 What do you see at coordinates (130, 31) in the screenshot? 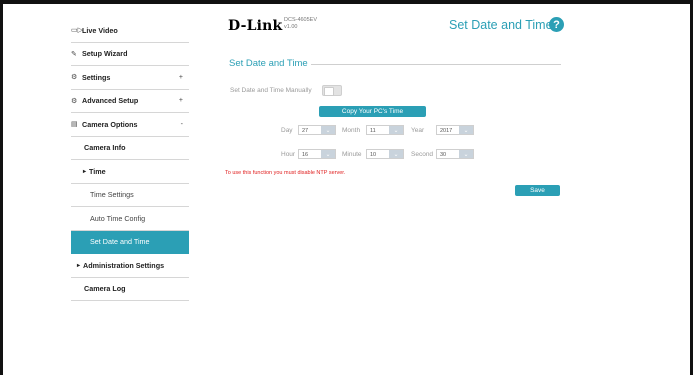
I see `sidebar-item-live-video: ▭▷ Live Video` at bounding box center [130, 31].